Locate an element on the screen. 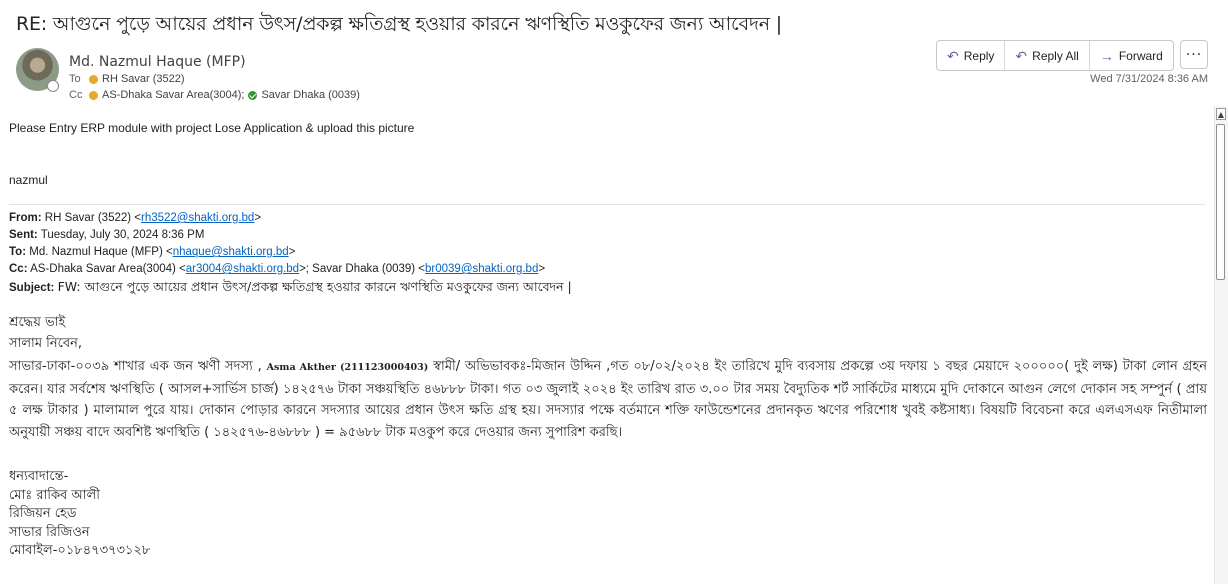 The height and width of the screenshot is (584, 1228). fwd-from-close: > is located at coordinates (258, 218).